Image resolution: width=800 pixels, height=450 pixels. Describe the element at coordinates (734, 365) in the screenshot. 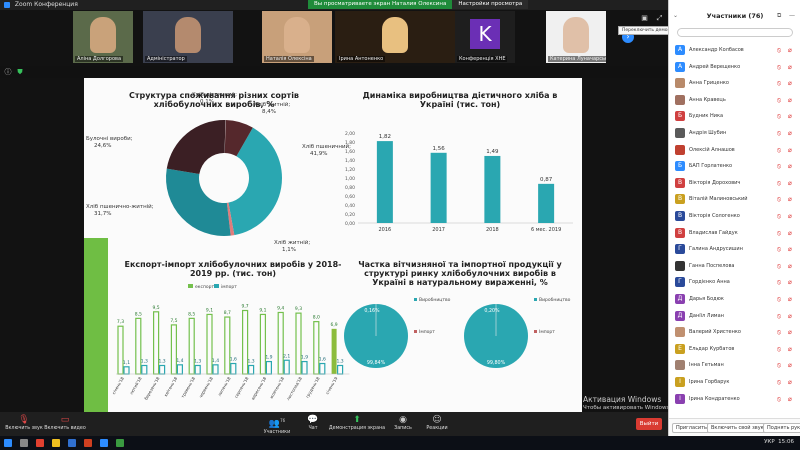

I see `participant-row: Інна Гетьман ⦸ ⌀` at that location.